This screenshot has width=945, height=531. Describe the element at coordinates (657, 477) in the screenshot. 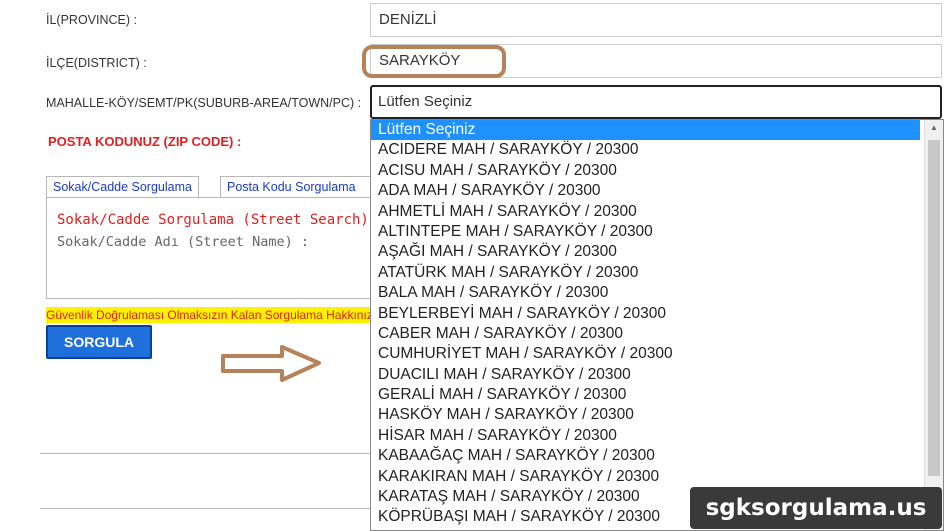

I see `dropdown-option: KARAKIRAN MAH / SARAYKÖY / 20300` at that location.